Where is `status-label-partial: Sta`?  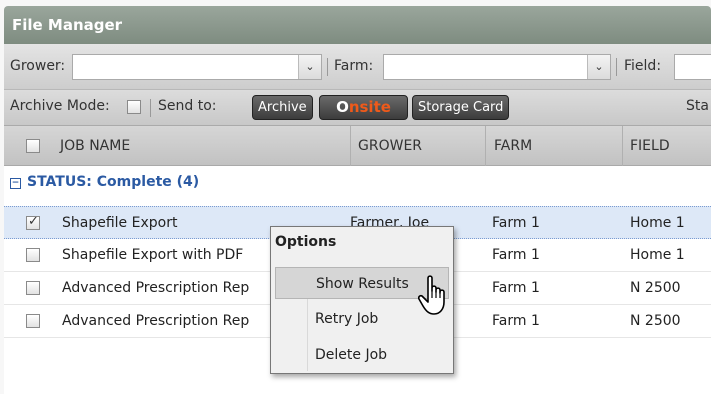 status-label-partial: Sta is located at coordinates (697, 106).